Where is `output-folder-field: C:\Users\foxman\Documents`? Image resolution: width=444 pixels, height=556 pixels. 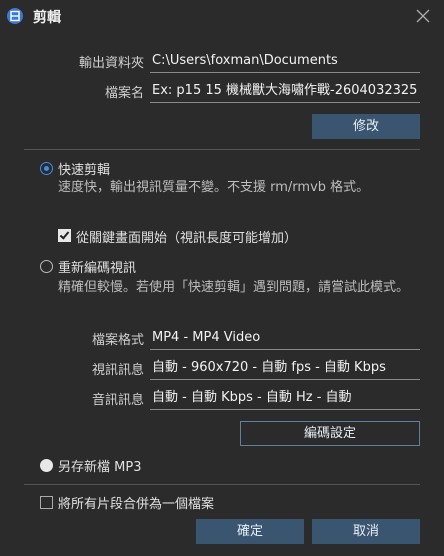 output-folder-field: C:\Users\foxman\Documents is located at coordinates (285, 61).